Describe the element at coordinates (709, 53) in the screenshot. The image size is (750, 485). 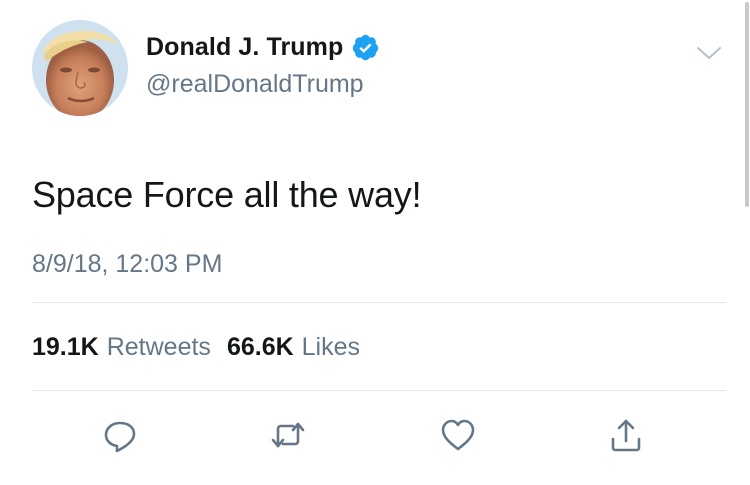
I see `chevron-down-icon` at that location.